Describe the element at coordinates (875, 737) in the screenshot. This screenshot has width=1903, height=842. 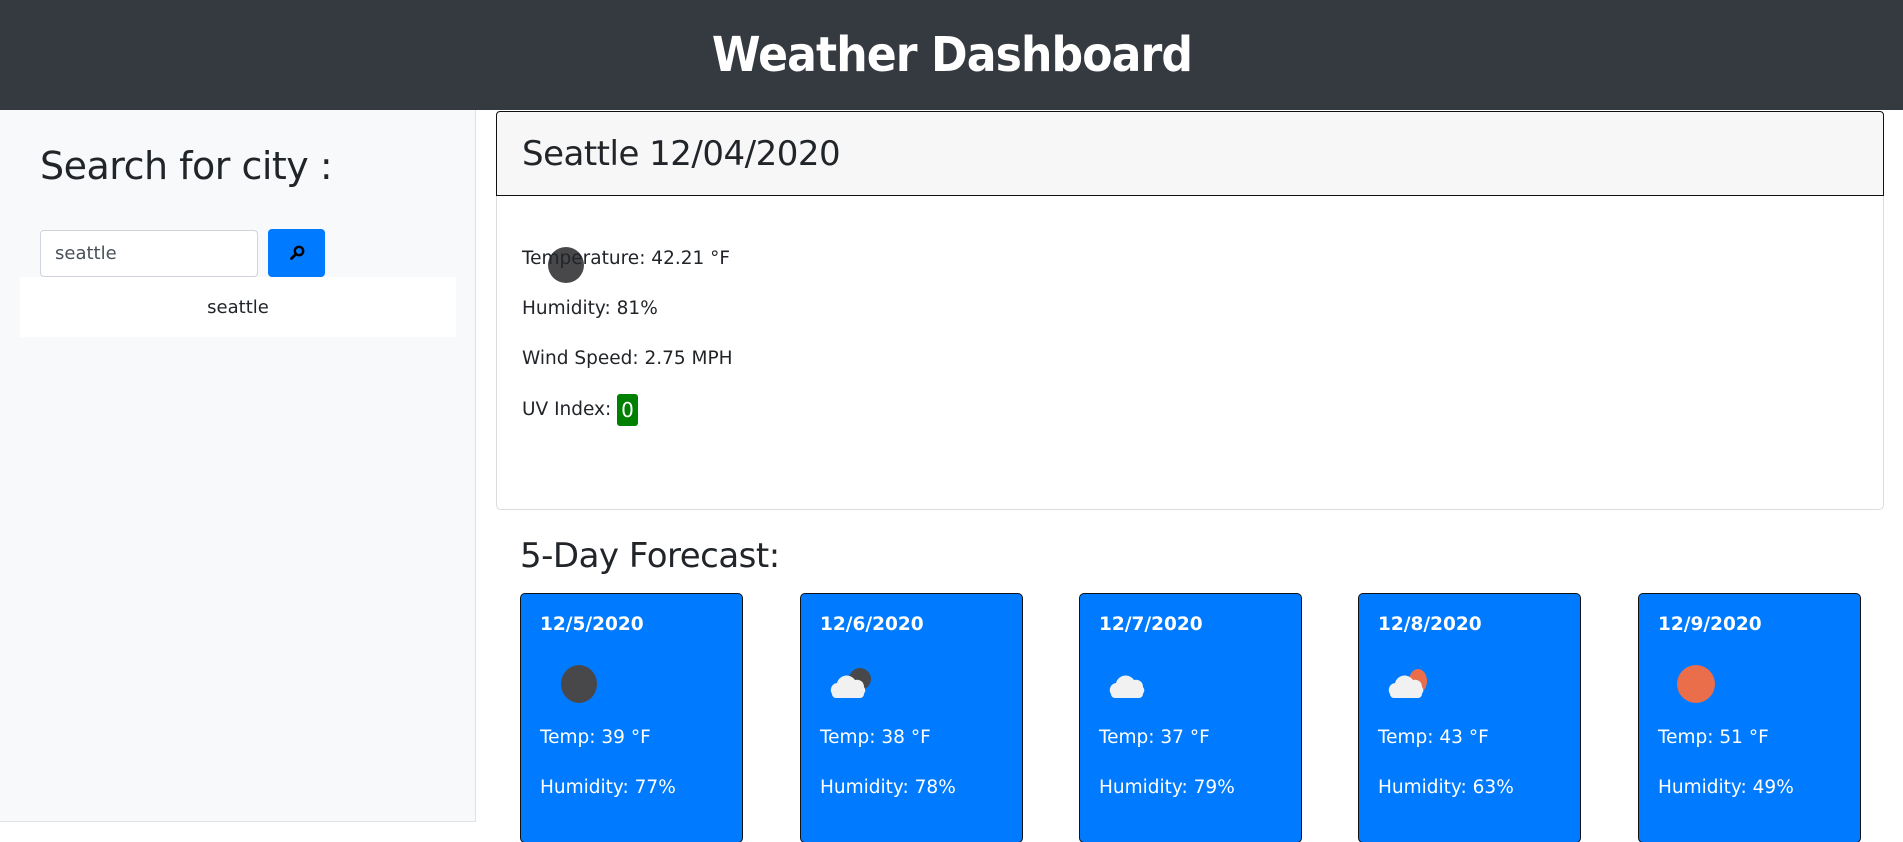
I see `forecast-temp: Temp: 38 °F` at that location.